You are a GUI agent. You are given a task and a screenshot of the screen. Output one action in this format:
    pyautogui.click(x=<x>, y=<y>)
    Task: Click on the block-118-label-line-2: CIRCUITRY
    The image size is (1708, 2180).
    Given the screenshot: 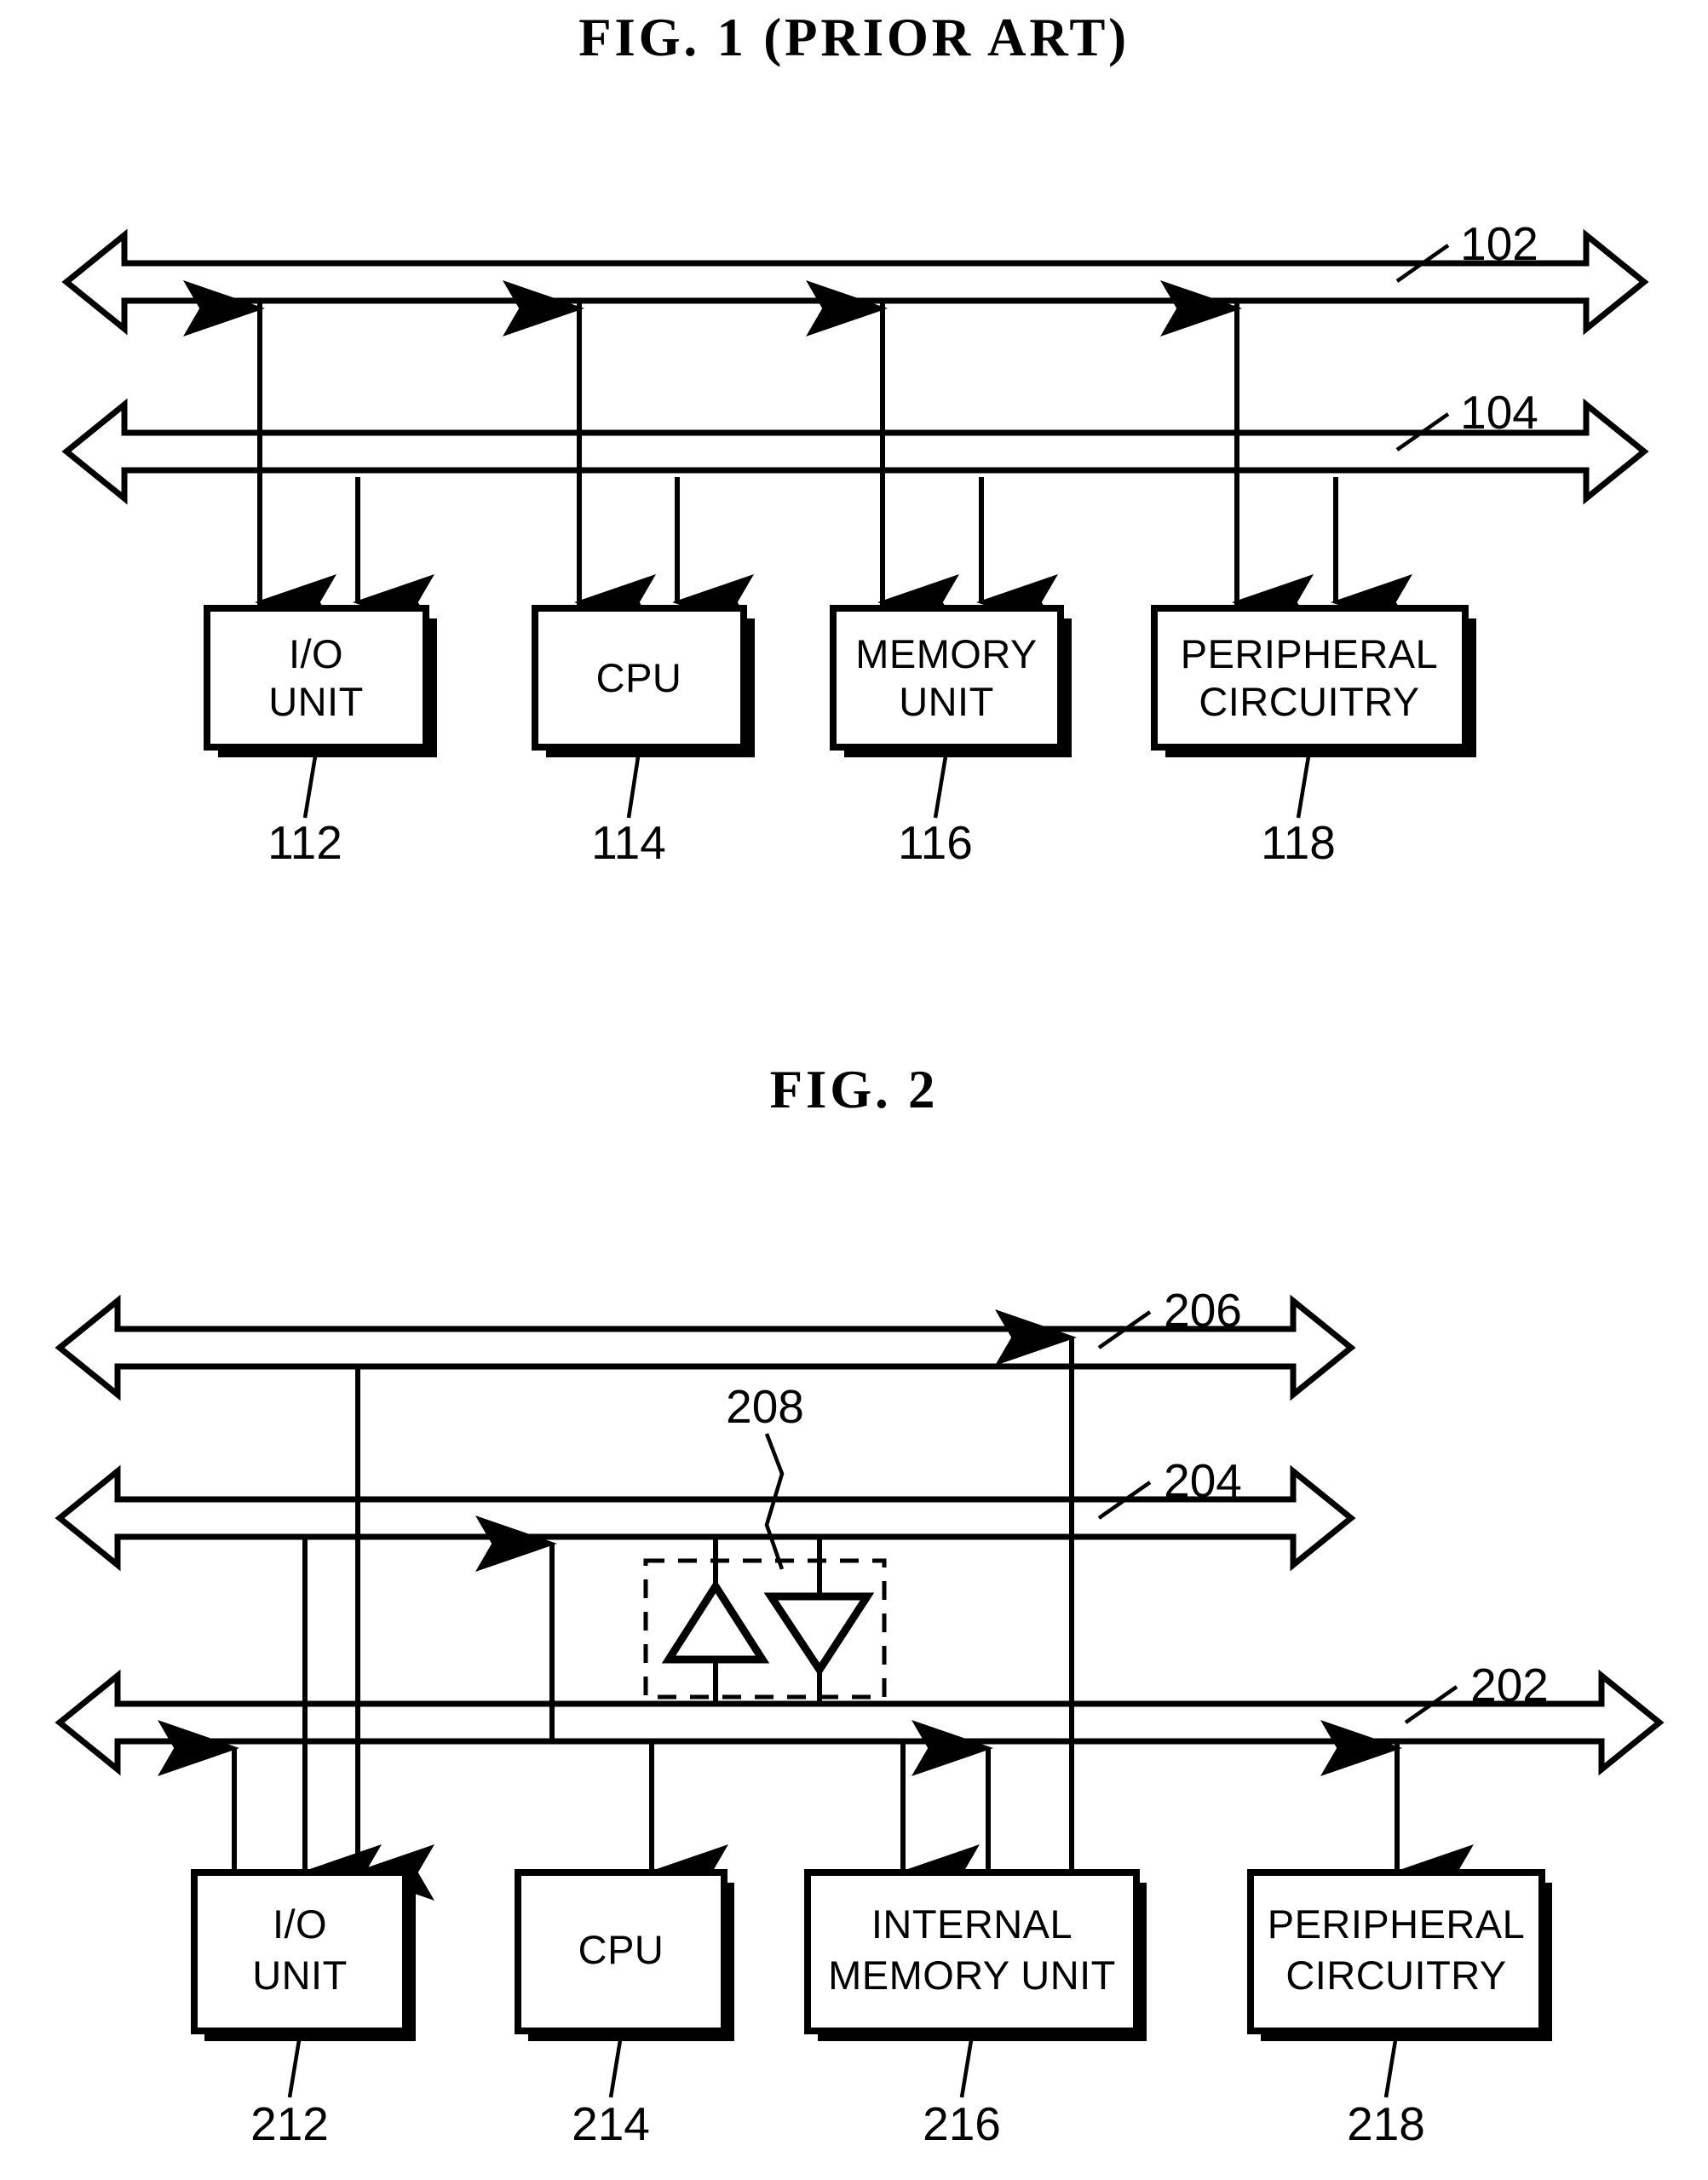 What is the action you would take?
    pyautogui.click(x=1309, y=702)
    